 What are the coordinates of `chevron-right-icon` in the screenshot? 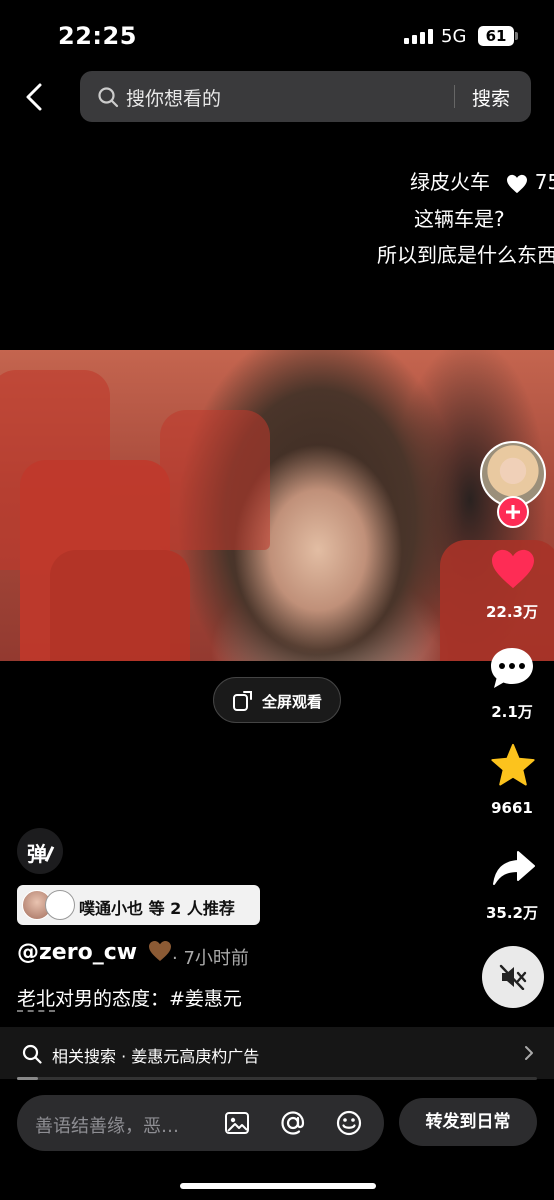 It's located at (529, 1053).